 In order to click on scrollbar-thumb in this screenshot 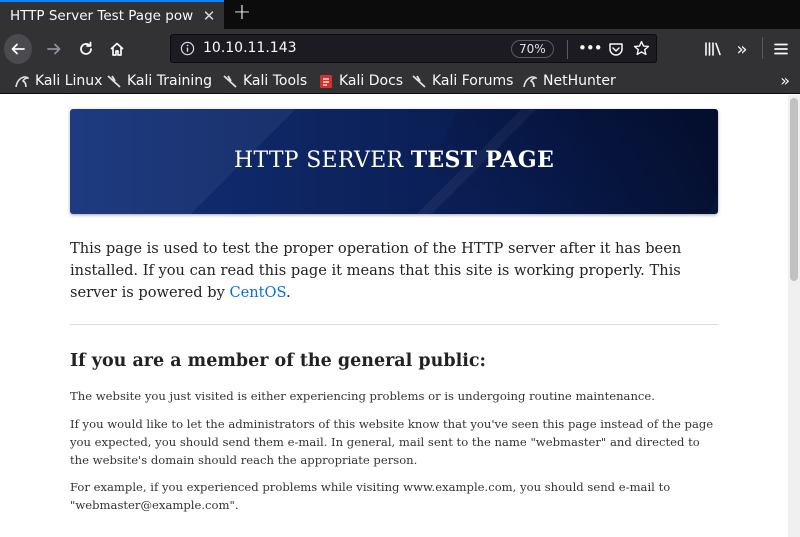, I will do `click(794, 189)`.